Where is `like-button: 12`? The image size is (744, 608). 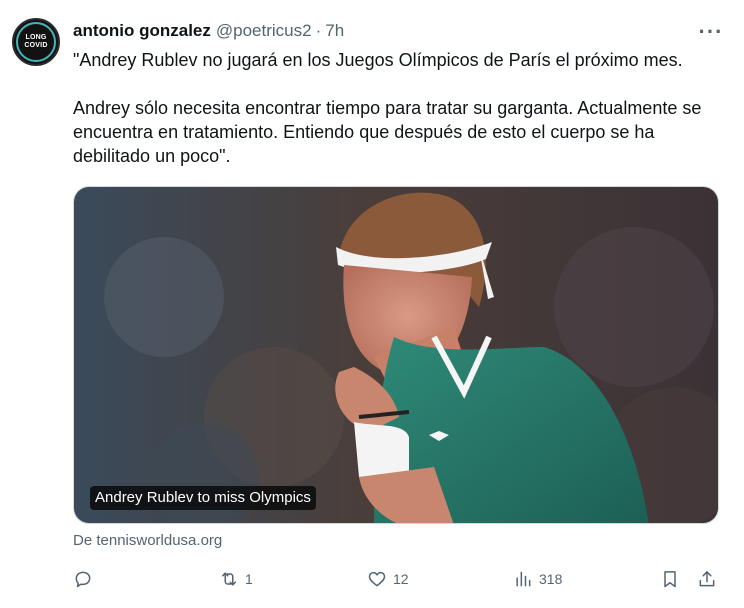
like-button: 12 is located at coordinates (388, 579).